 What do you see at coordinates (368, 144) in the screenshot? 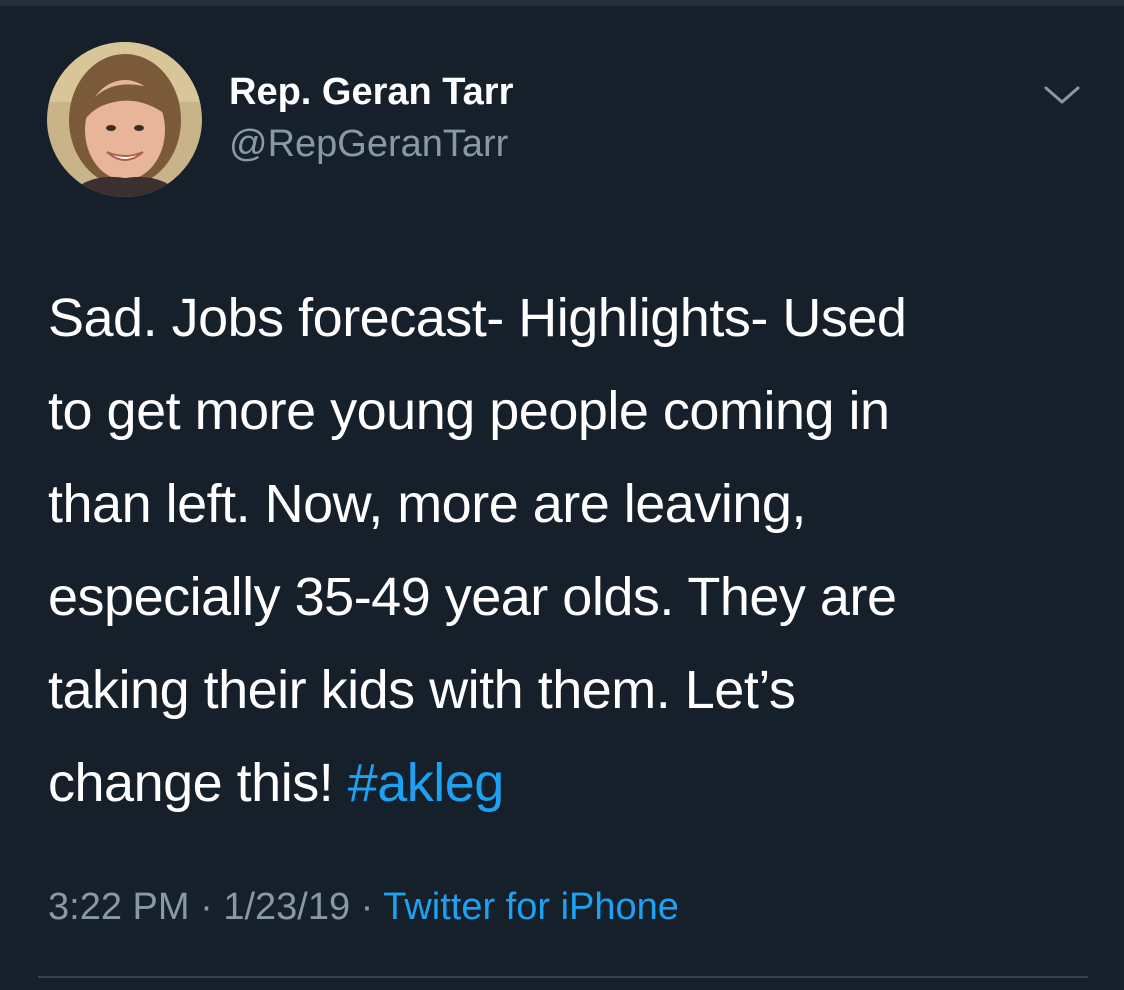
I see `author-handle: @RepGeranTarr` at bounding box center [368, 144].